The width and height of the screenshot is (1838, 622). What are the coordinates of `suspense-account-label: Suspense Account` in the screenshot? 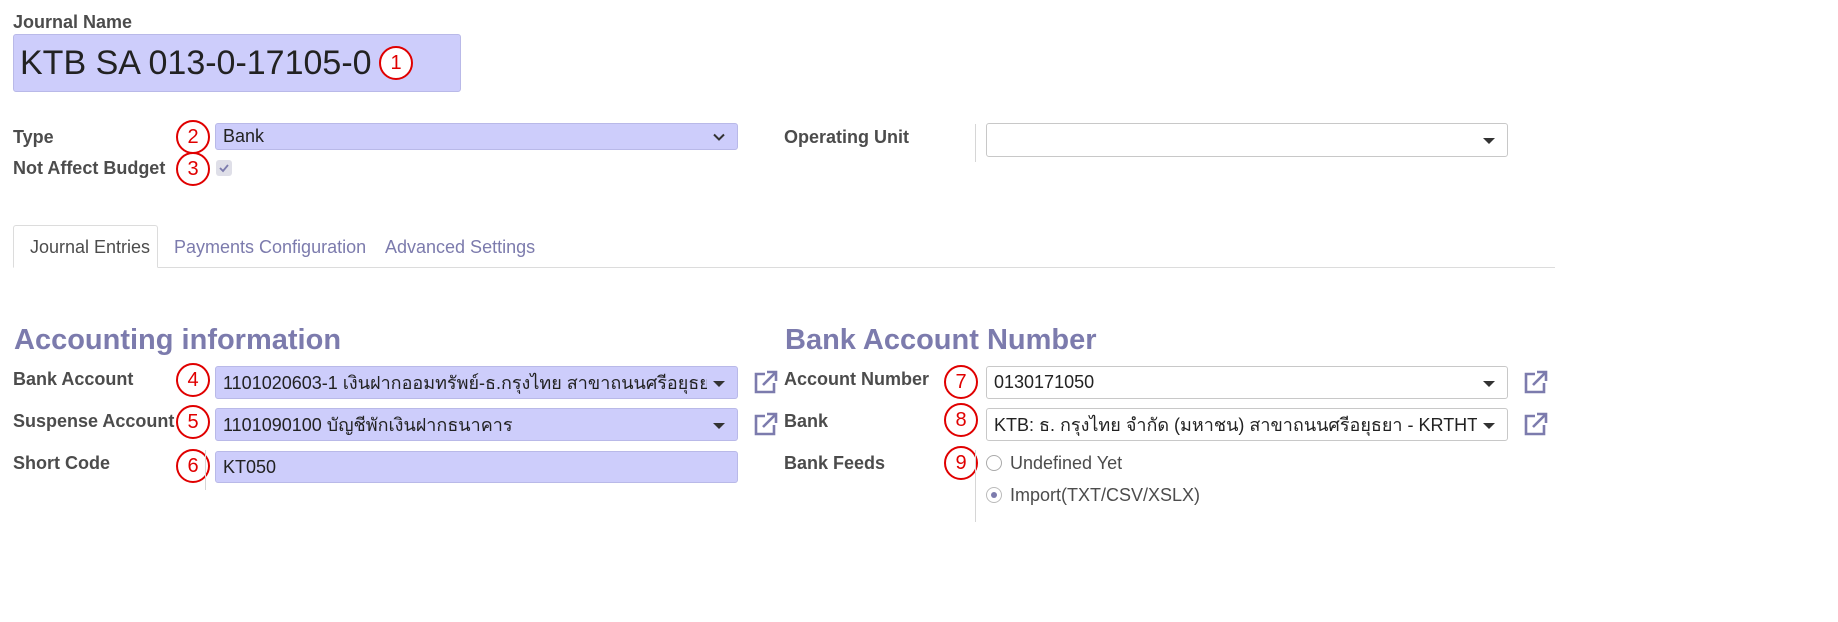 It's located at (94, 421).